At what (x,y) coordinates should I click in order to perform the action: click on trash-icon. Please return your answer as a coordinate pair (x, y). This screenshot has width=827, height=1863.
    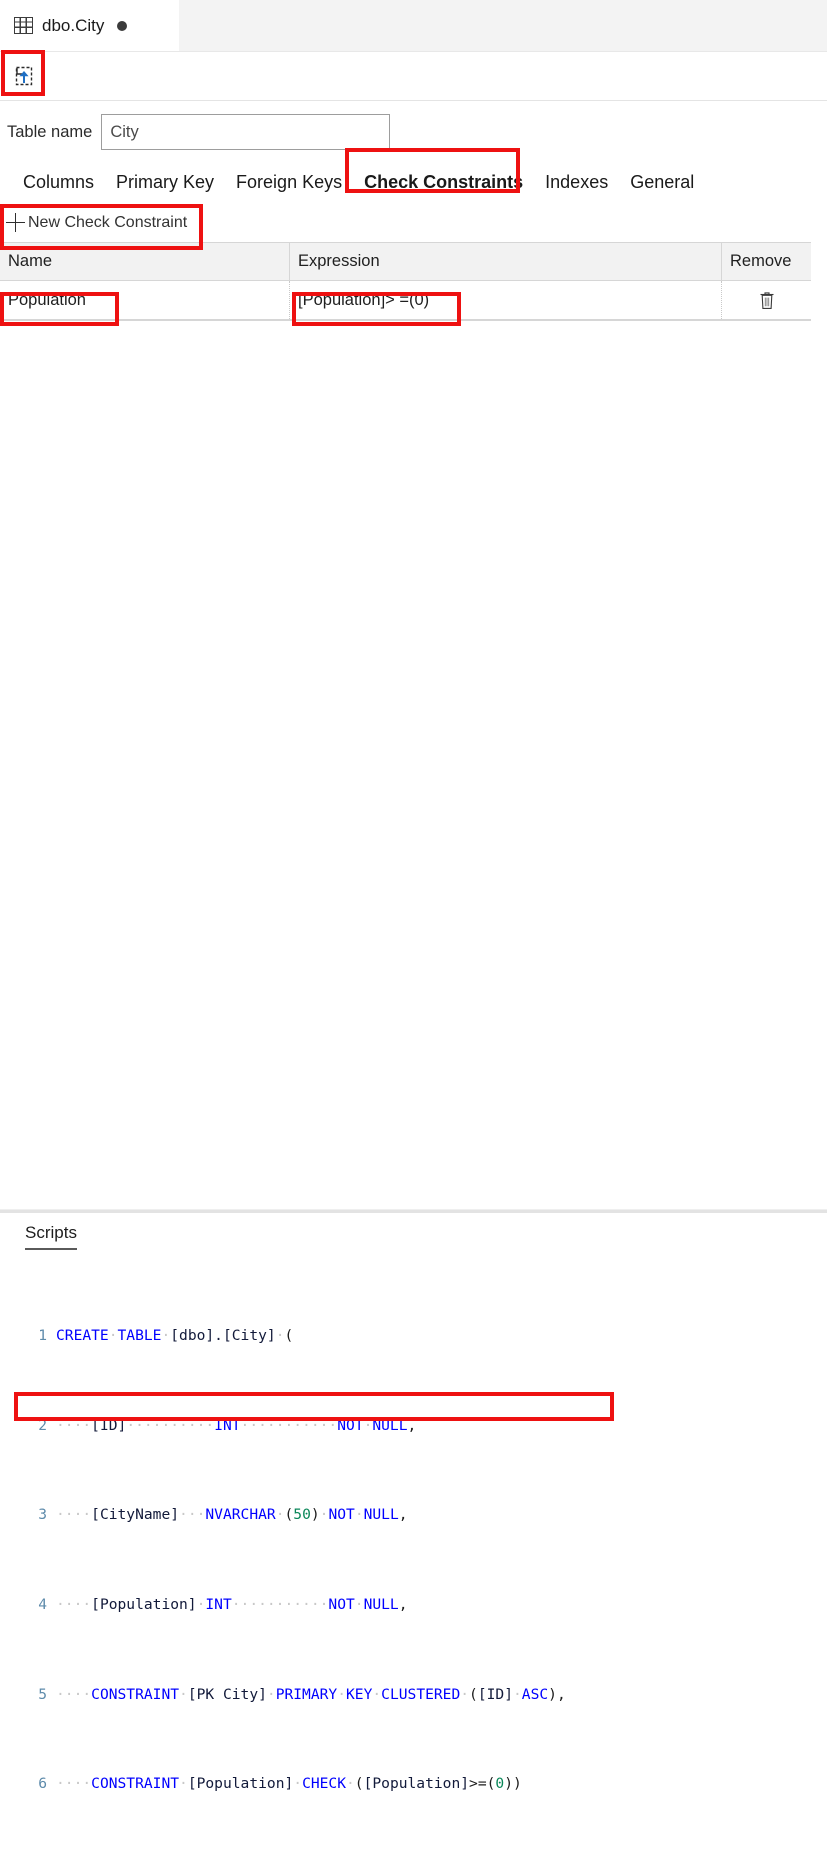
    Looking at the image, I should click on (767, 300).